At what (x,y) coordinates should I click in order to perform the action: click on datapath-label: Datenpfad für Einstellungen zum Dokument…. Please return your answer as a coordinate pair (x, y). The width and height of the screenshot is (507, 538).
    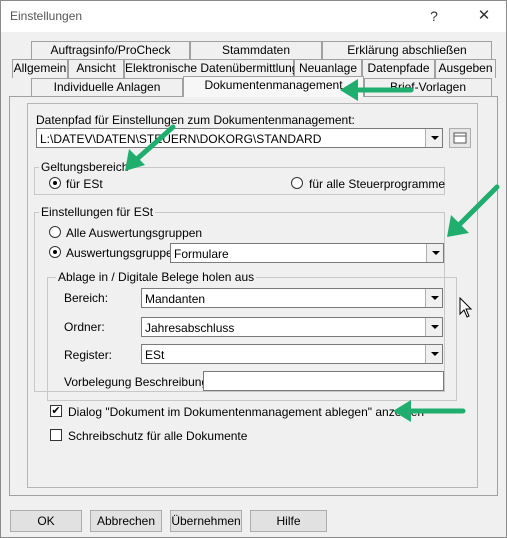
    Looking at the image, I should click on (195, 120).